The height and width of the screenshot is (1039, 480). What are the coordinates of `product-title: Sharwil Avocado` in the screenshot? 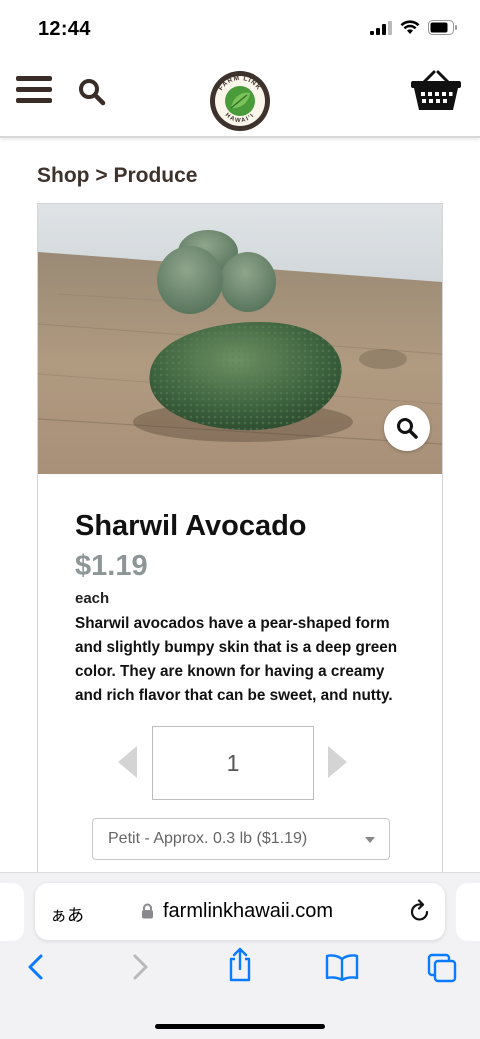 It's located at (191, 526).